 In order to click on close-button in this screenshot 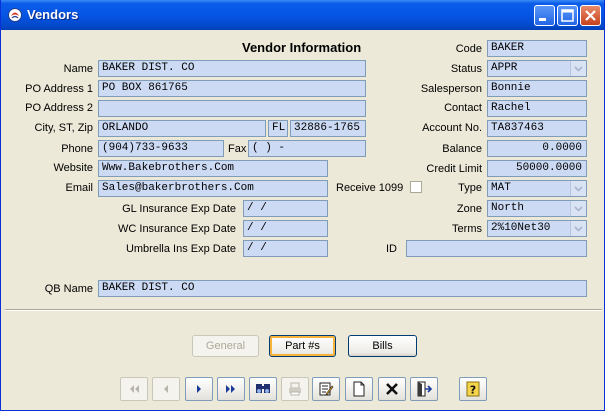, I will do `click(590, 15)`.